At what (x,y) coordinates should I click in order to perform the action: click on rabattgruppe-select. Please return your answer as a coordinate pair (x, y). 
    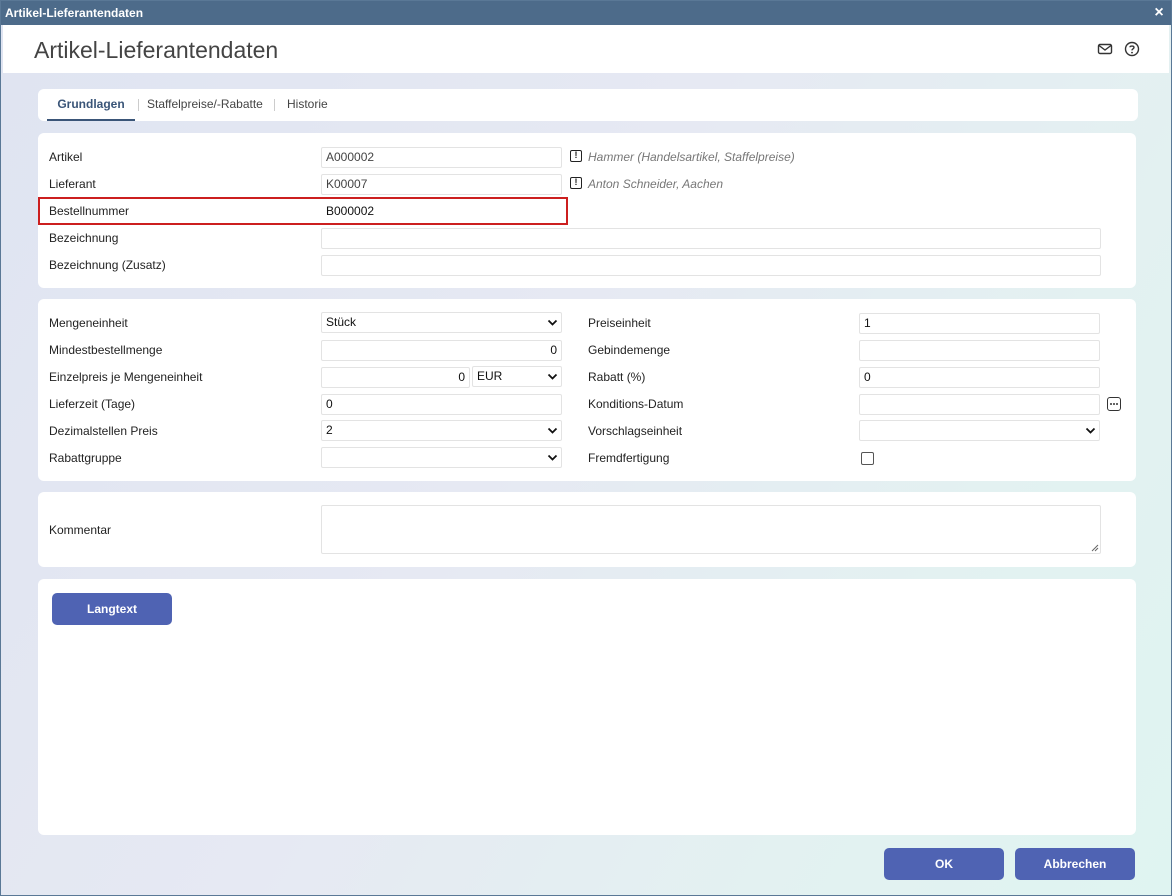
    Looking at the image, I should click on (441, 457).